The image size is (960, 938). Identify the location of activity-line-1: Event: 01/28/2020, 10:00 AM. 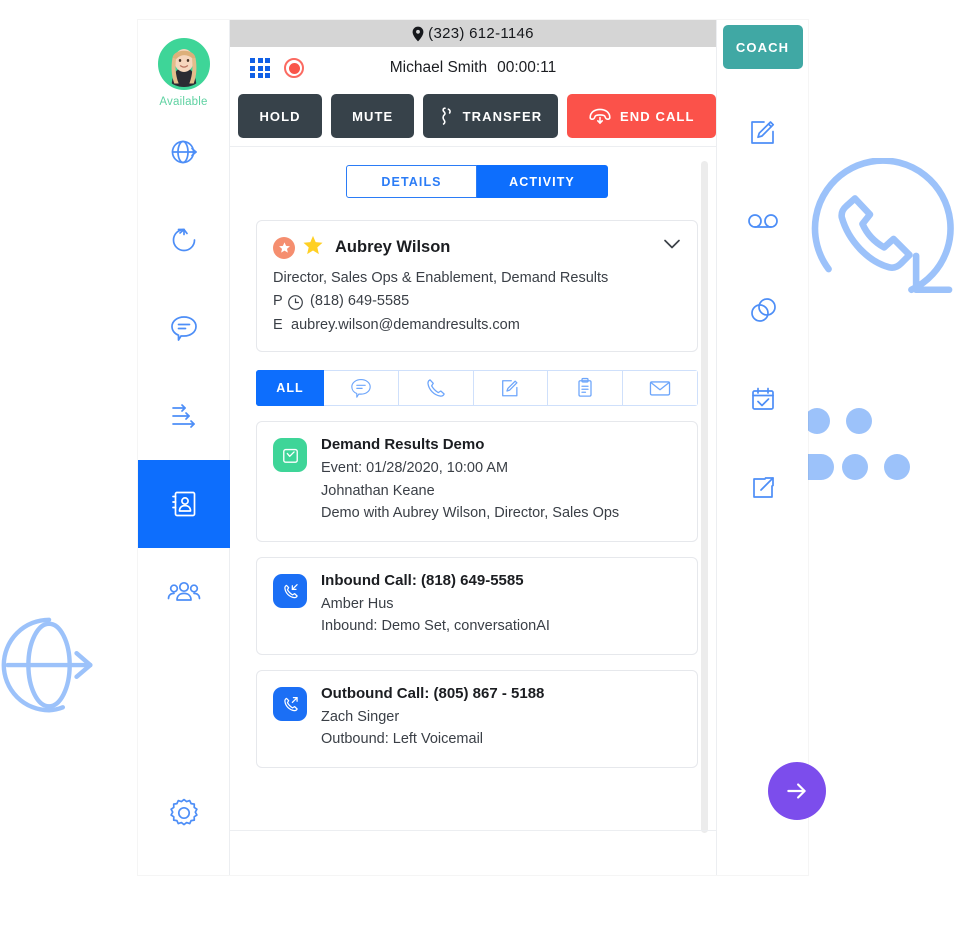
(415, 468).